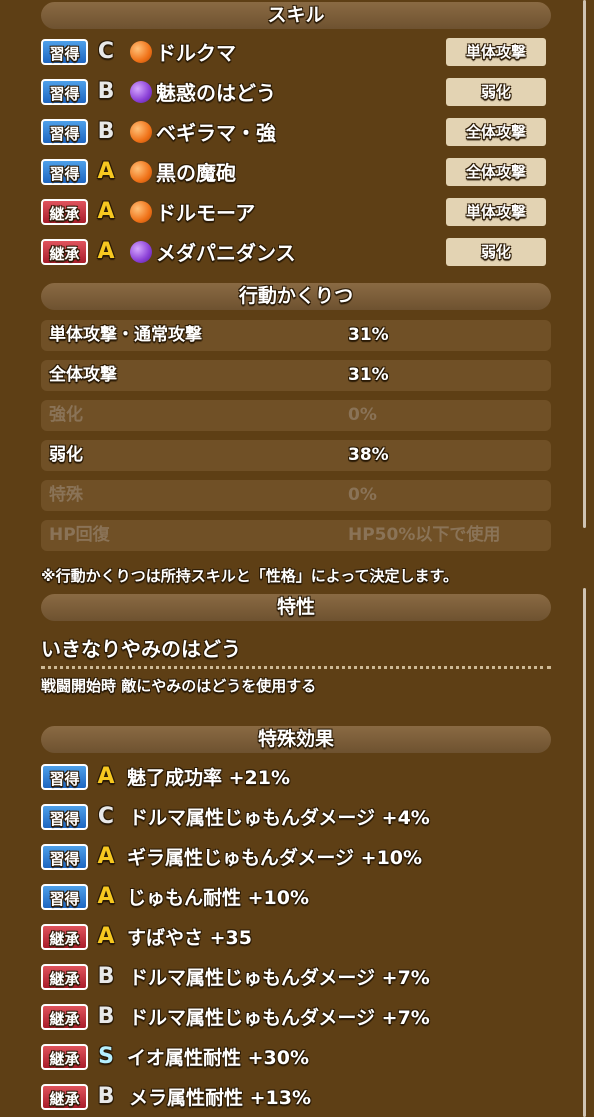 The height and width of the screenshot is (1117, 594). I want to click on action-rate-value: 38%, so click(368, 455).